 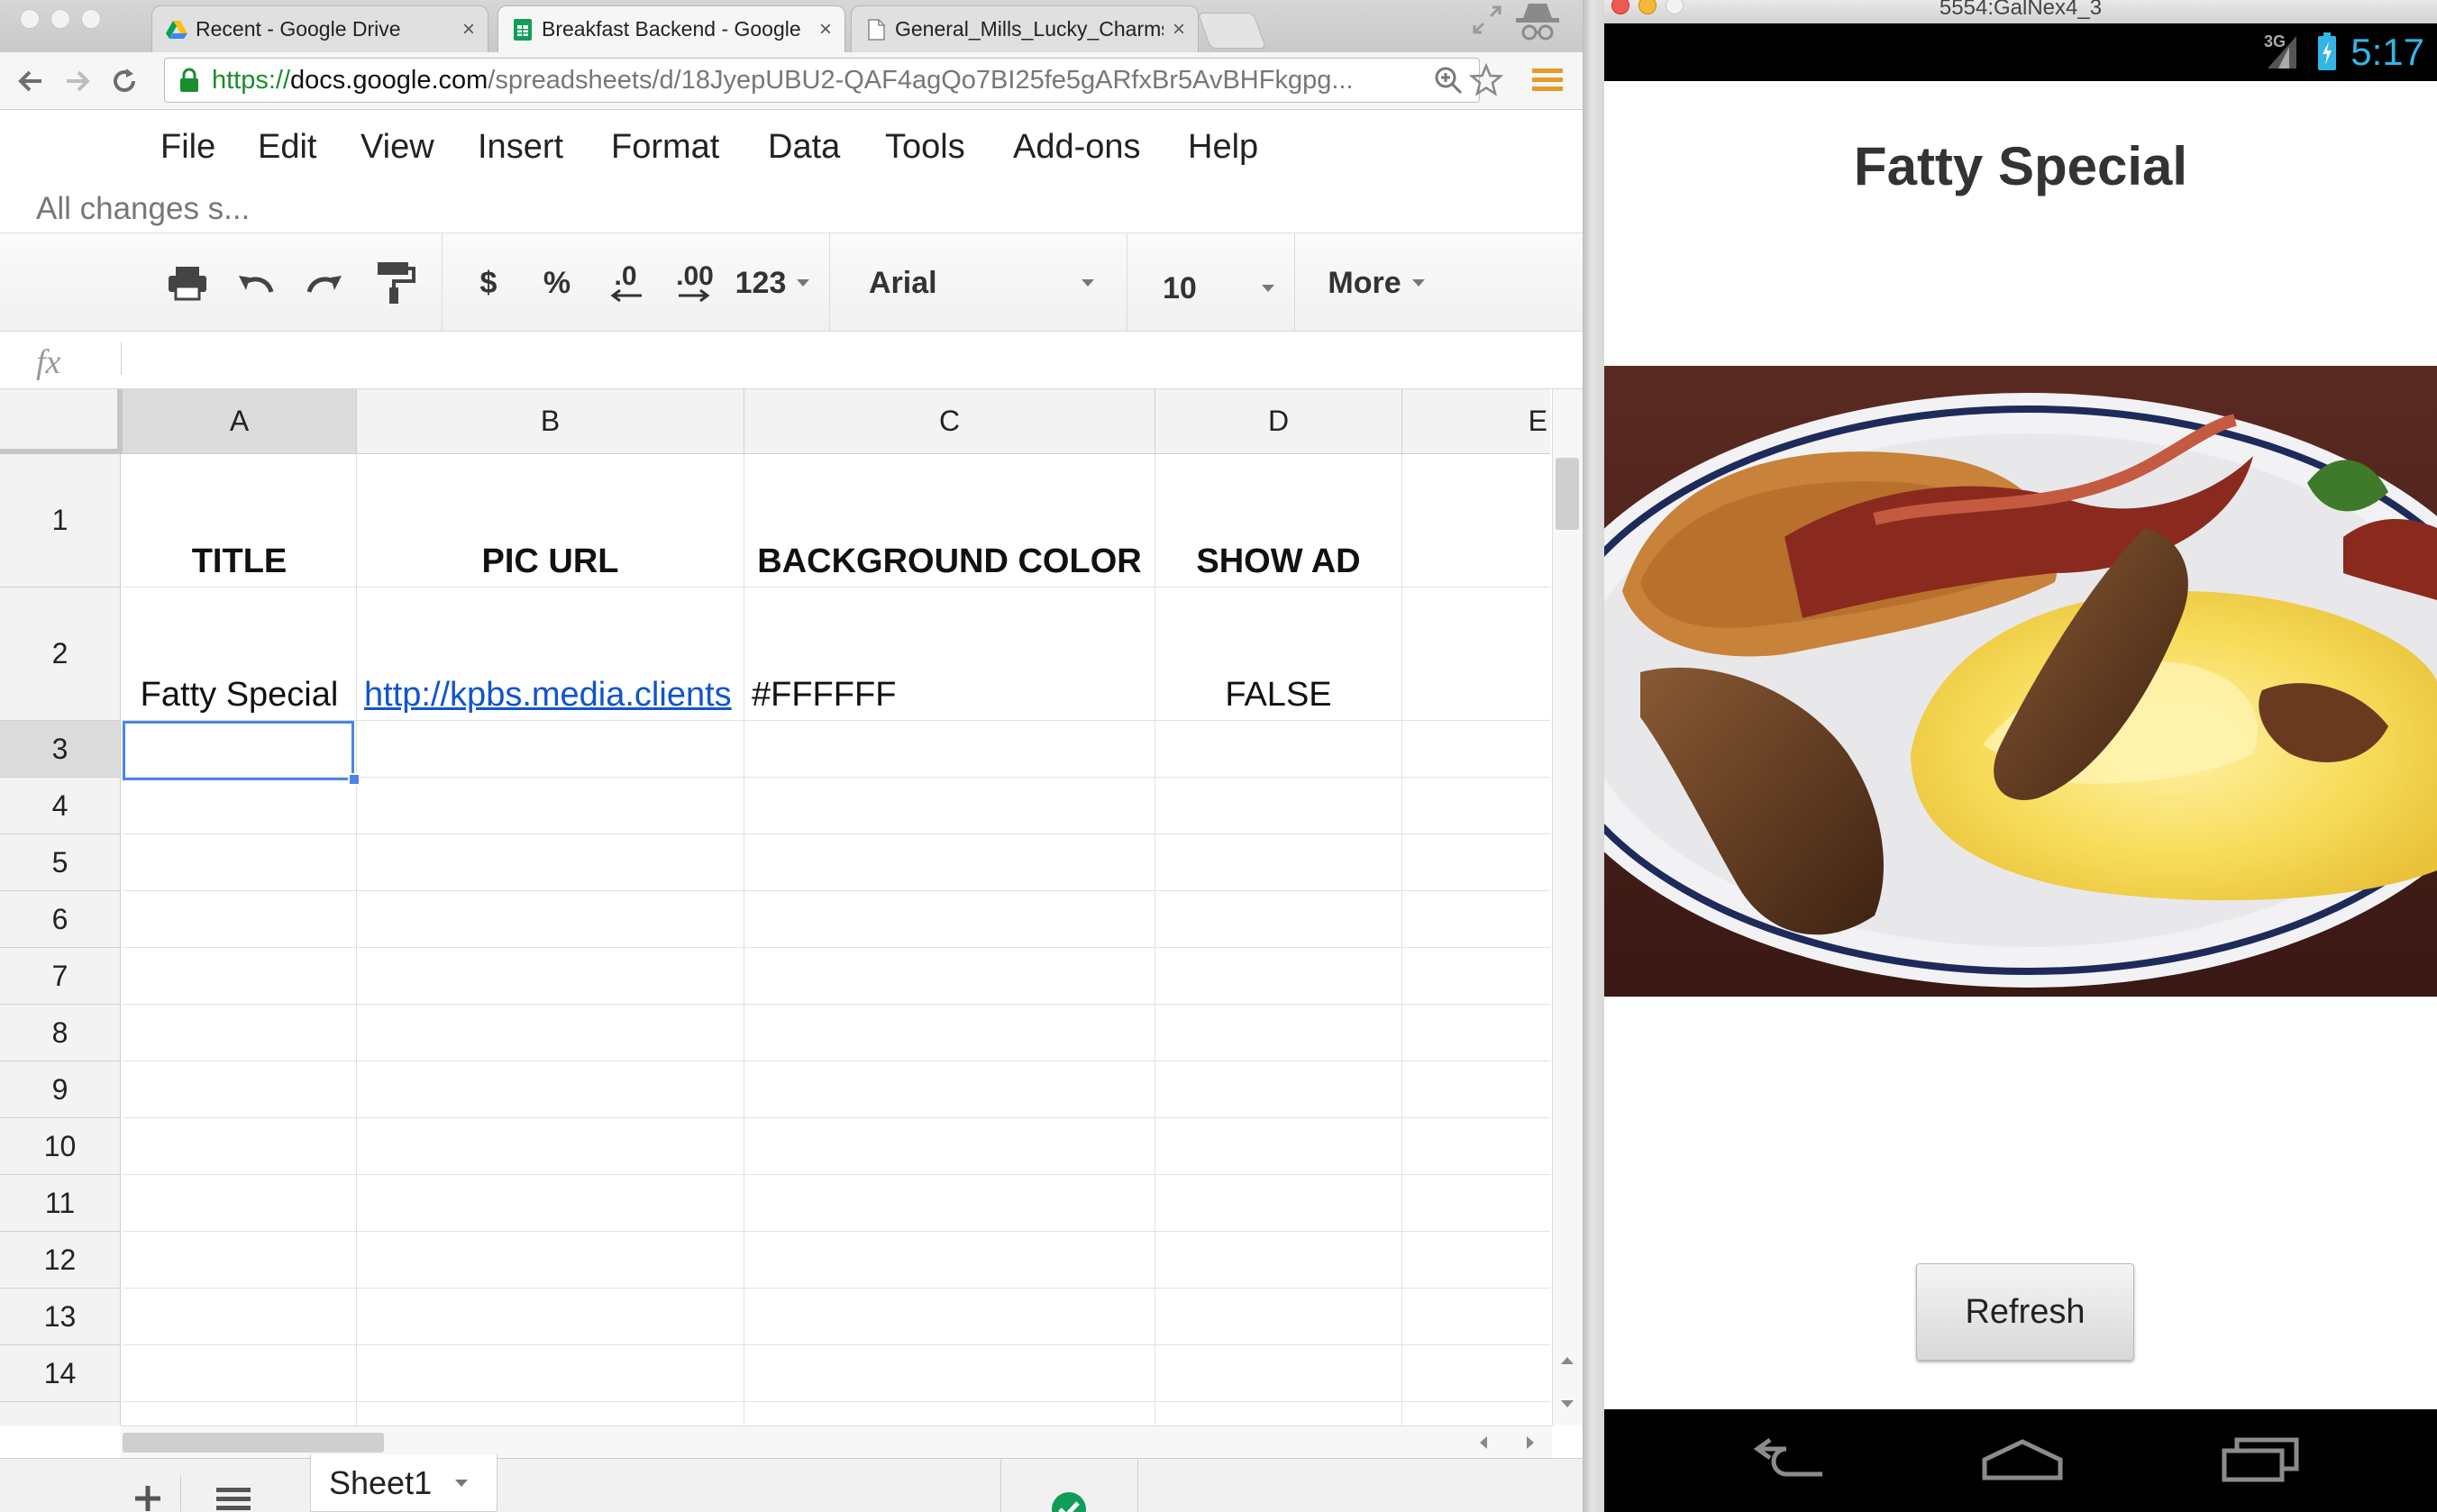 What do you see at coordinates (60, 1033) in the screenshot?
I see `row-header-8: 8` at bounding box center [60, 1033].